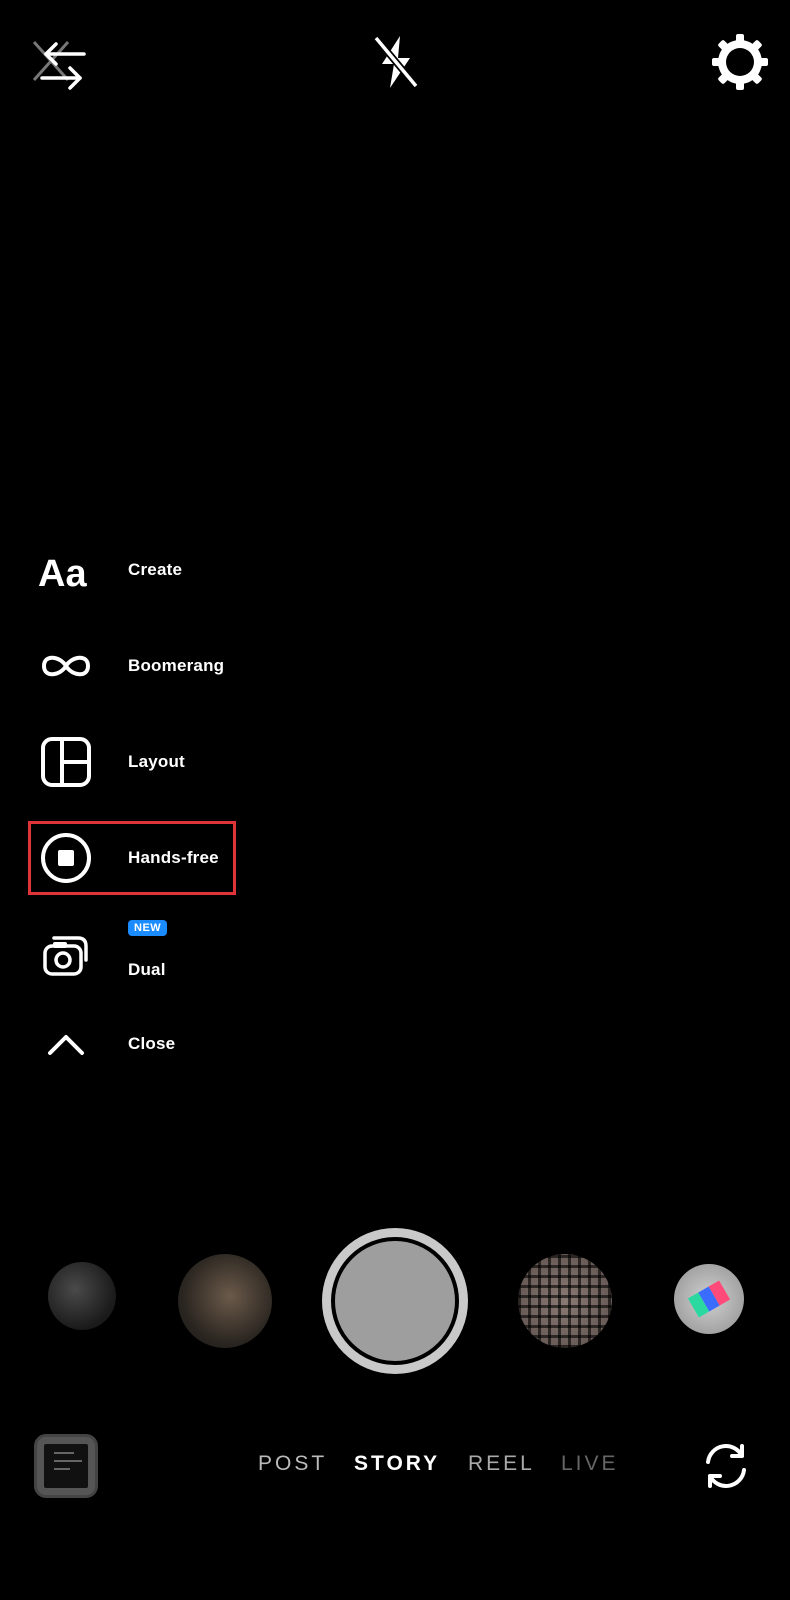 The width and height of the screenshot is (790, 1600). What do you see at coordinates (740, 62) in the screenshot?
I see `gear-icon` at bounding box center [740, 62].